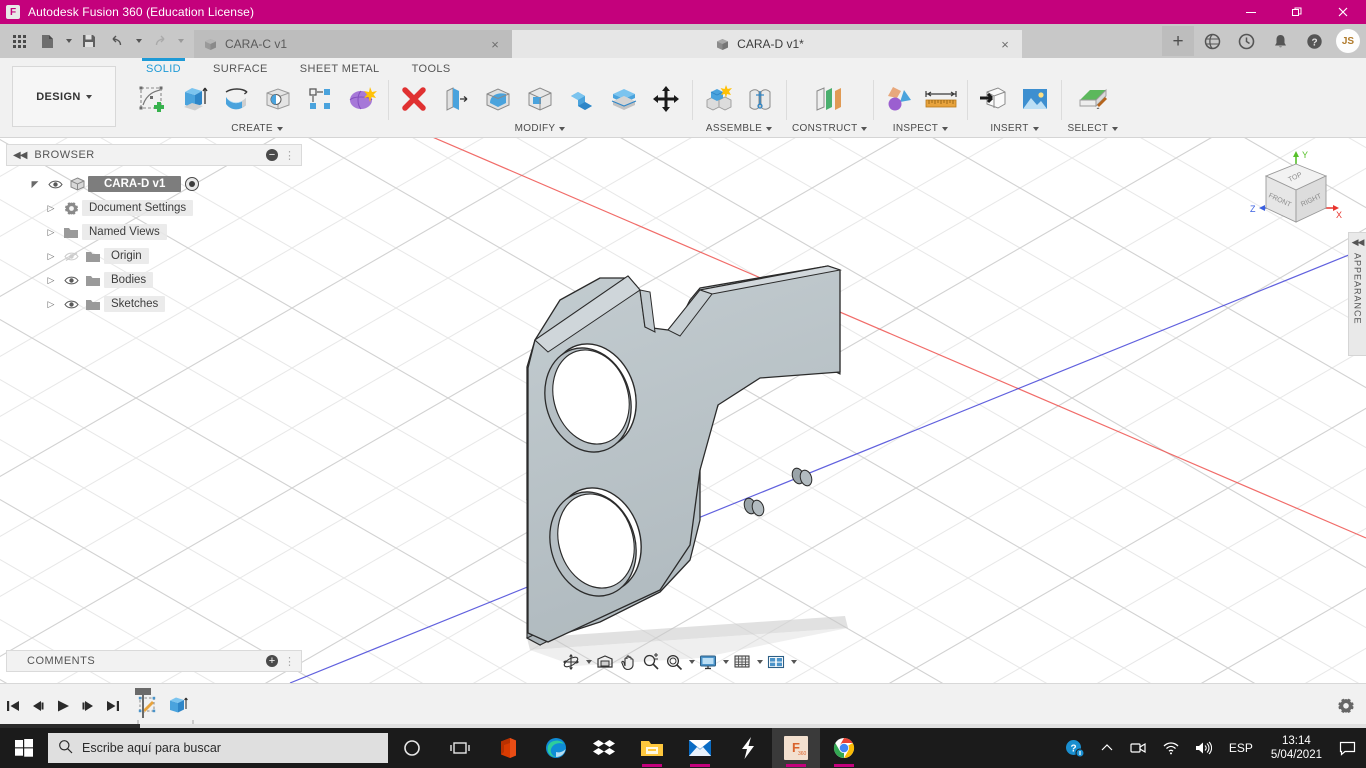  What do you see at coordinates (47, 41) in the screenshot?
I see `file-menu-button` at bounding box center [47, 41].